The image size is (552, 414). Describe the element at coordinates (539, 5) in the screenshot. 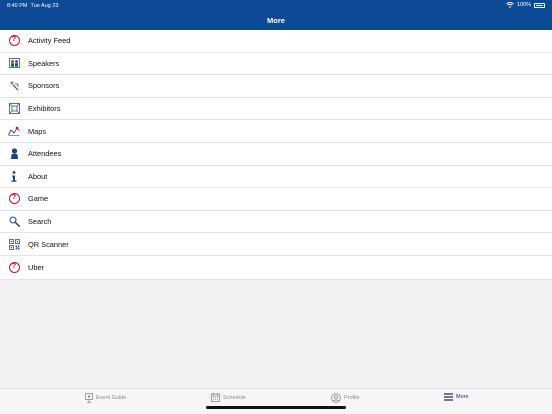

I see `battery-icon` at that location.